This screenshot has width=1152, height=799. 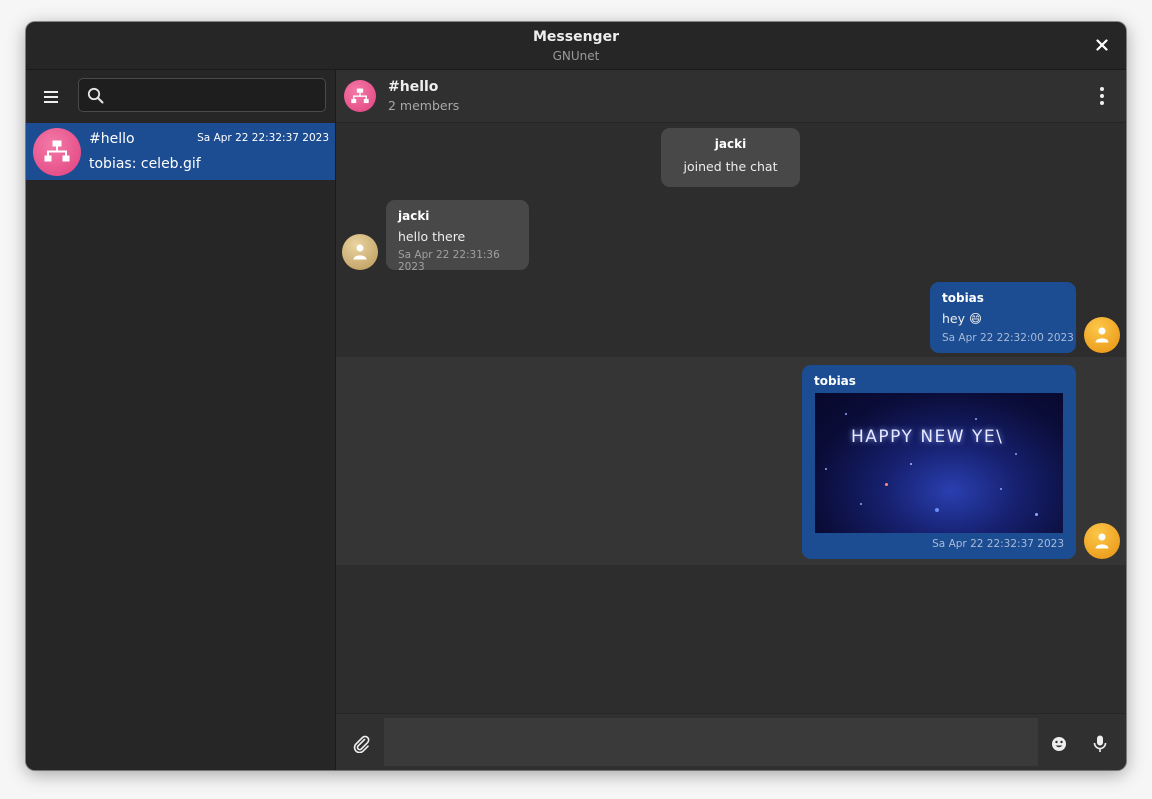 I want to click on message-text: hello there, so click(x=432, y=236).